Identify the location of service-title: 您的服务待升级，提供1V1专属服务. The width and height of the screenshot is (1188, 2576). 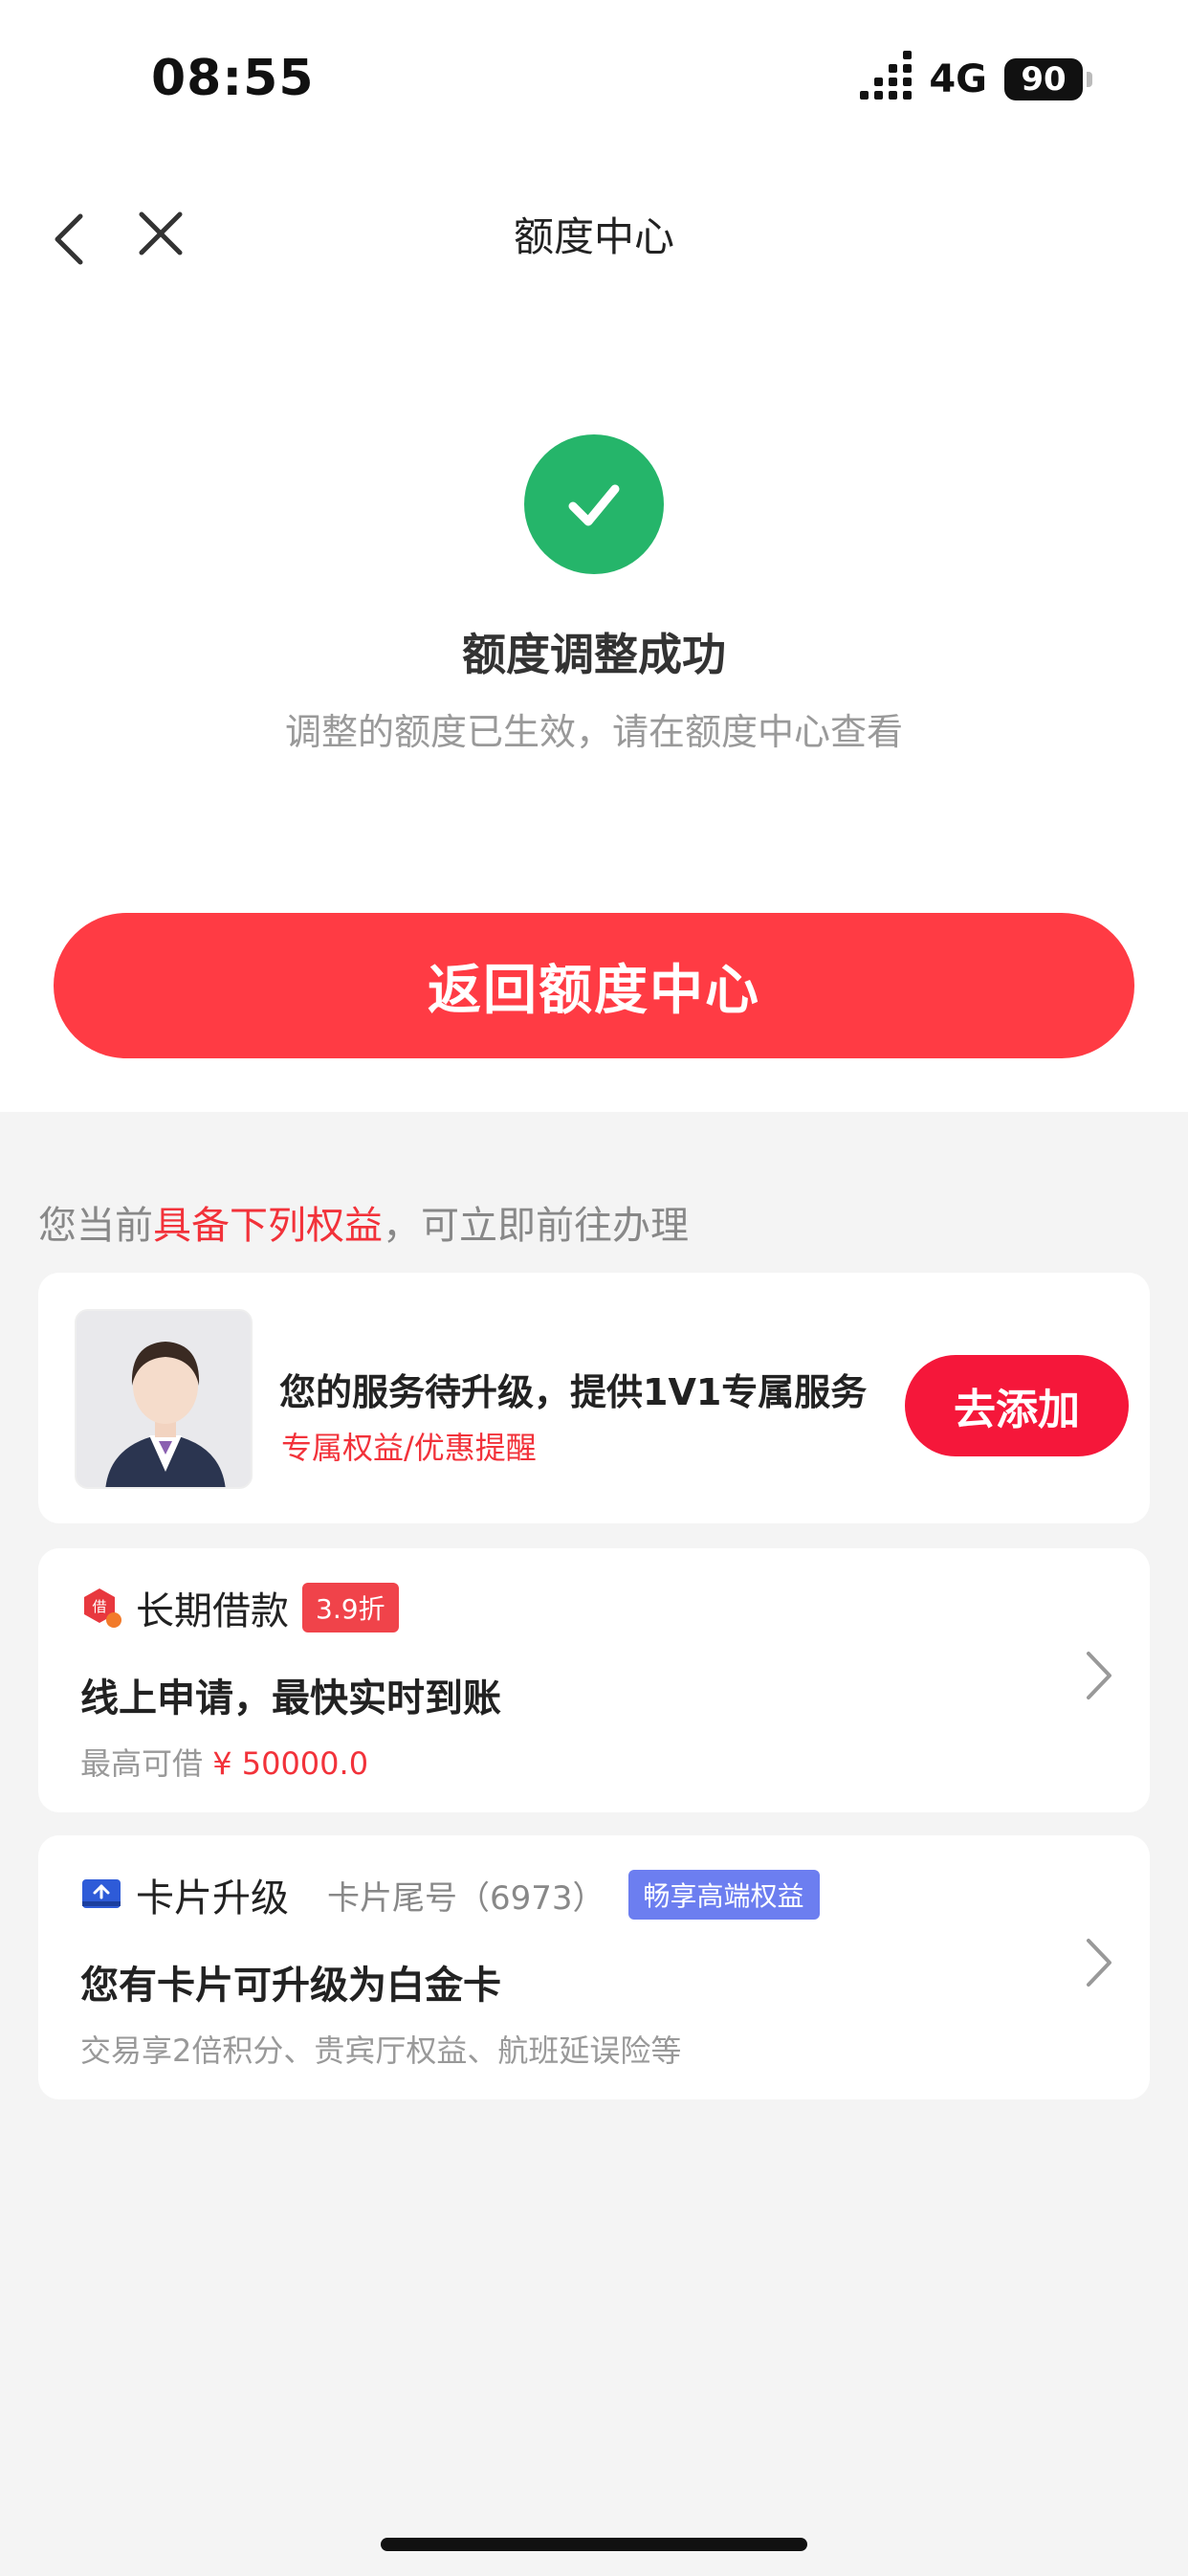
(573, 1392).